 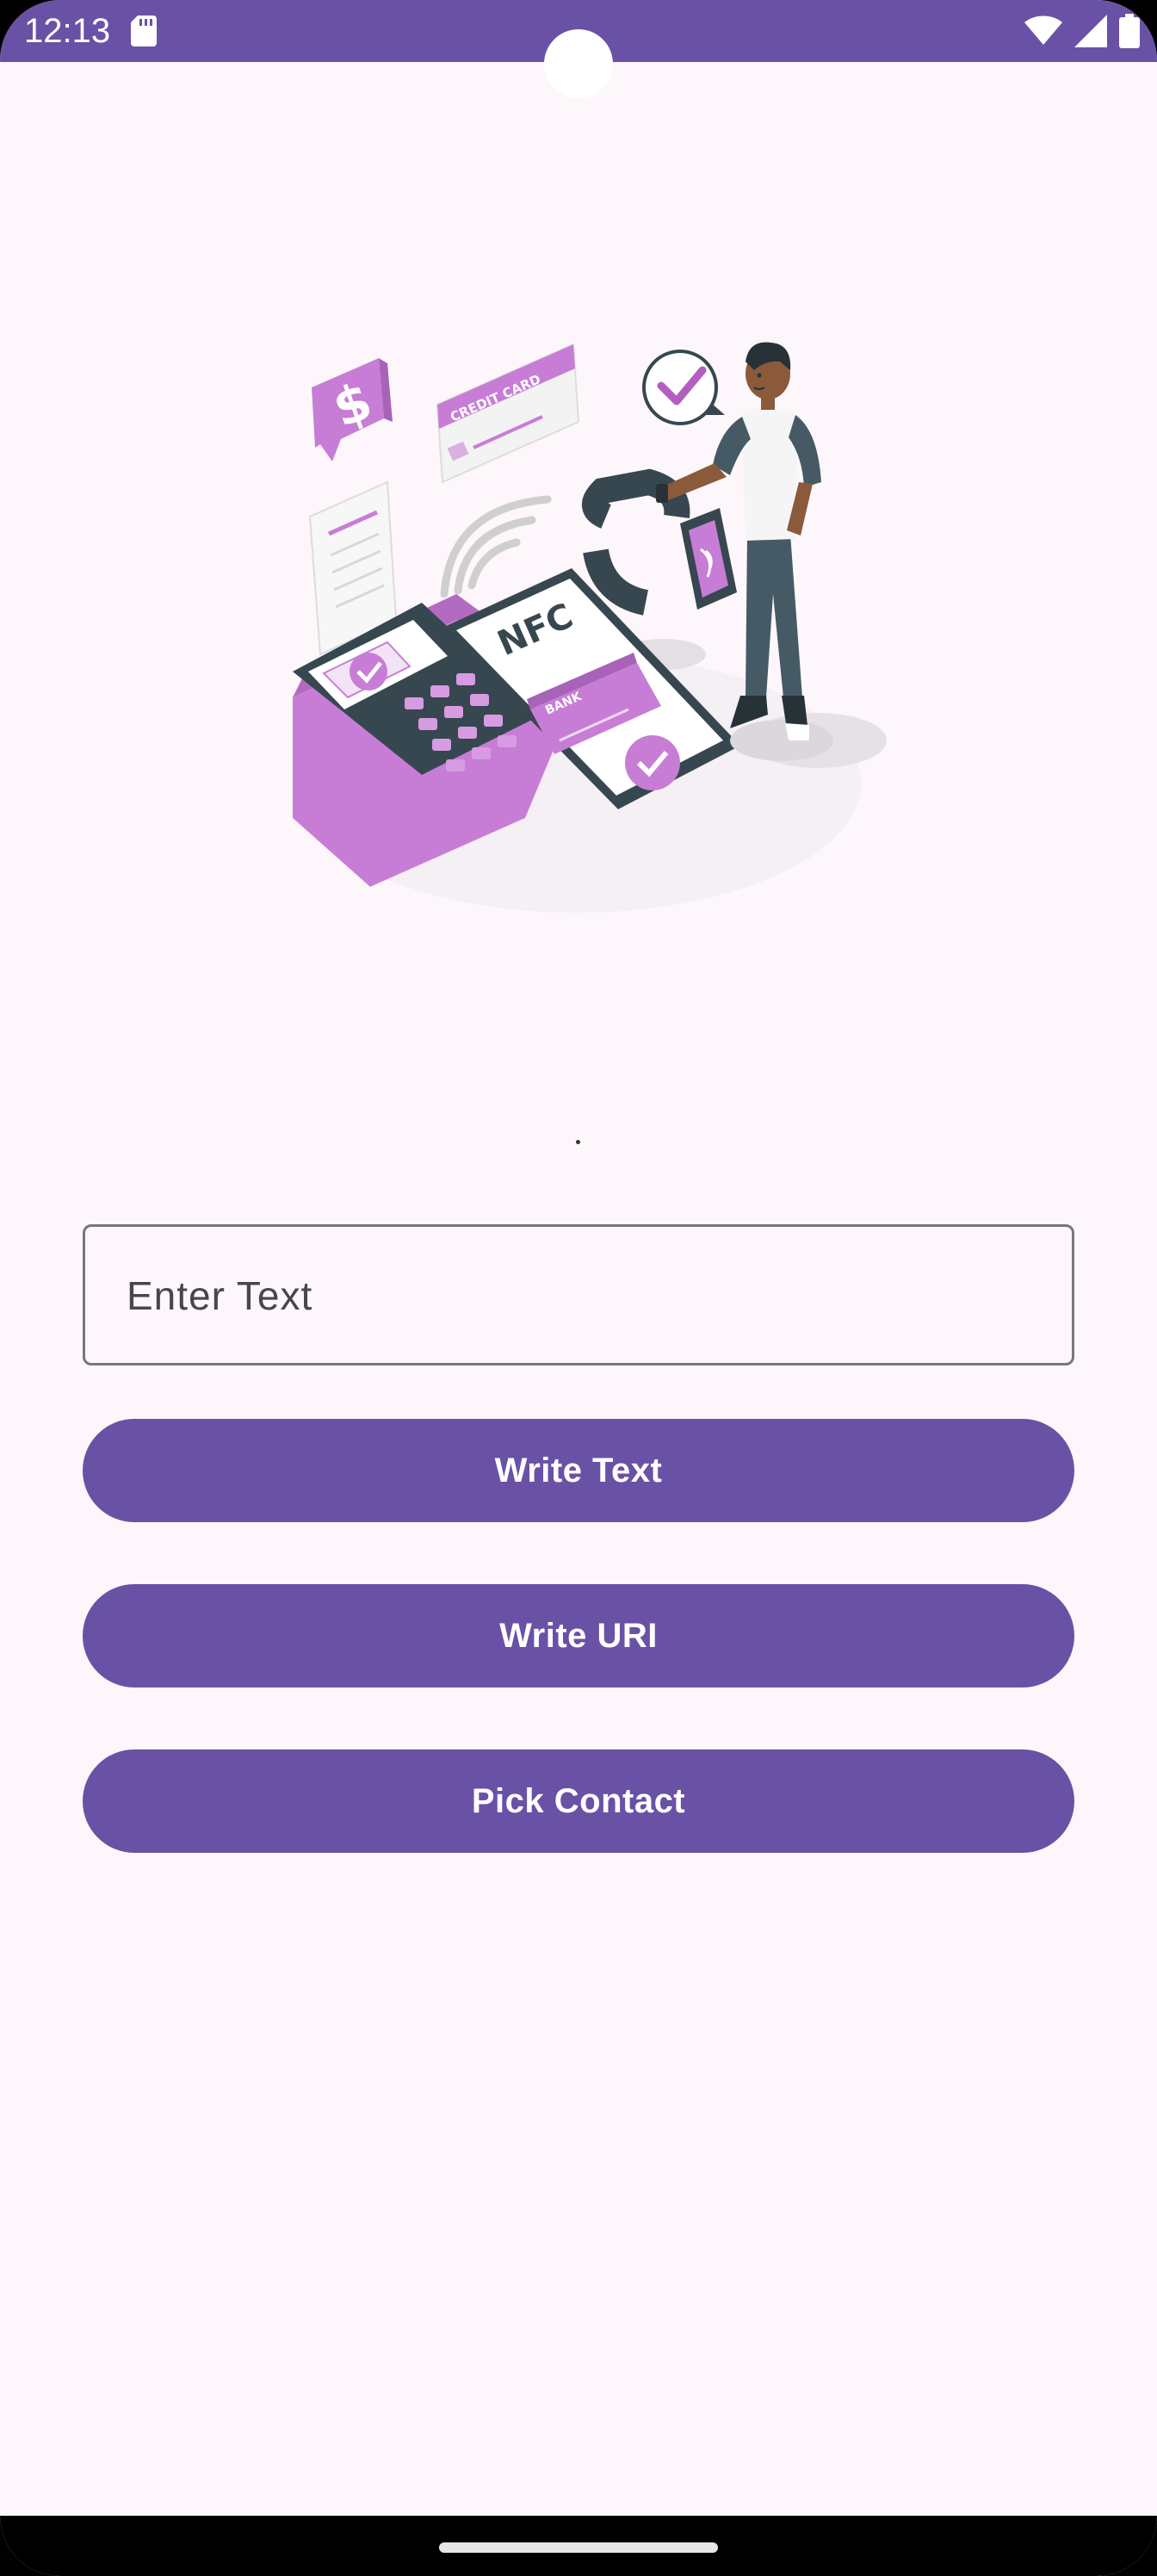 I want to click on signal-icon, so click(x=1090, y=31).